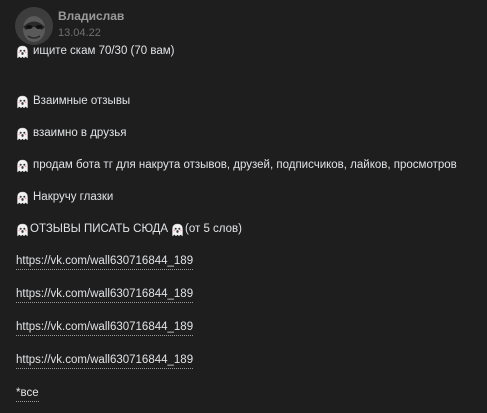 Image resolution: width=487 pixels, height=413 pixels. What do you see at coordinates (82, 101) in the screenshot?
I see `line-text: Взаимные отзывы` at bounding box center [82, 101].